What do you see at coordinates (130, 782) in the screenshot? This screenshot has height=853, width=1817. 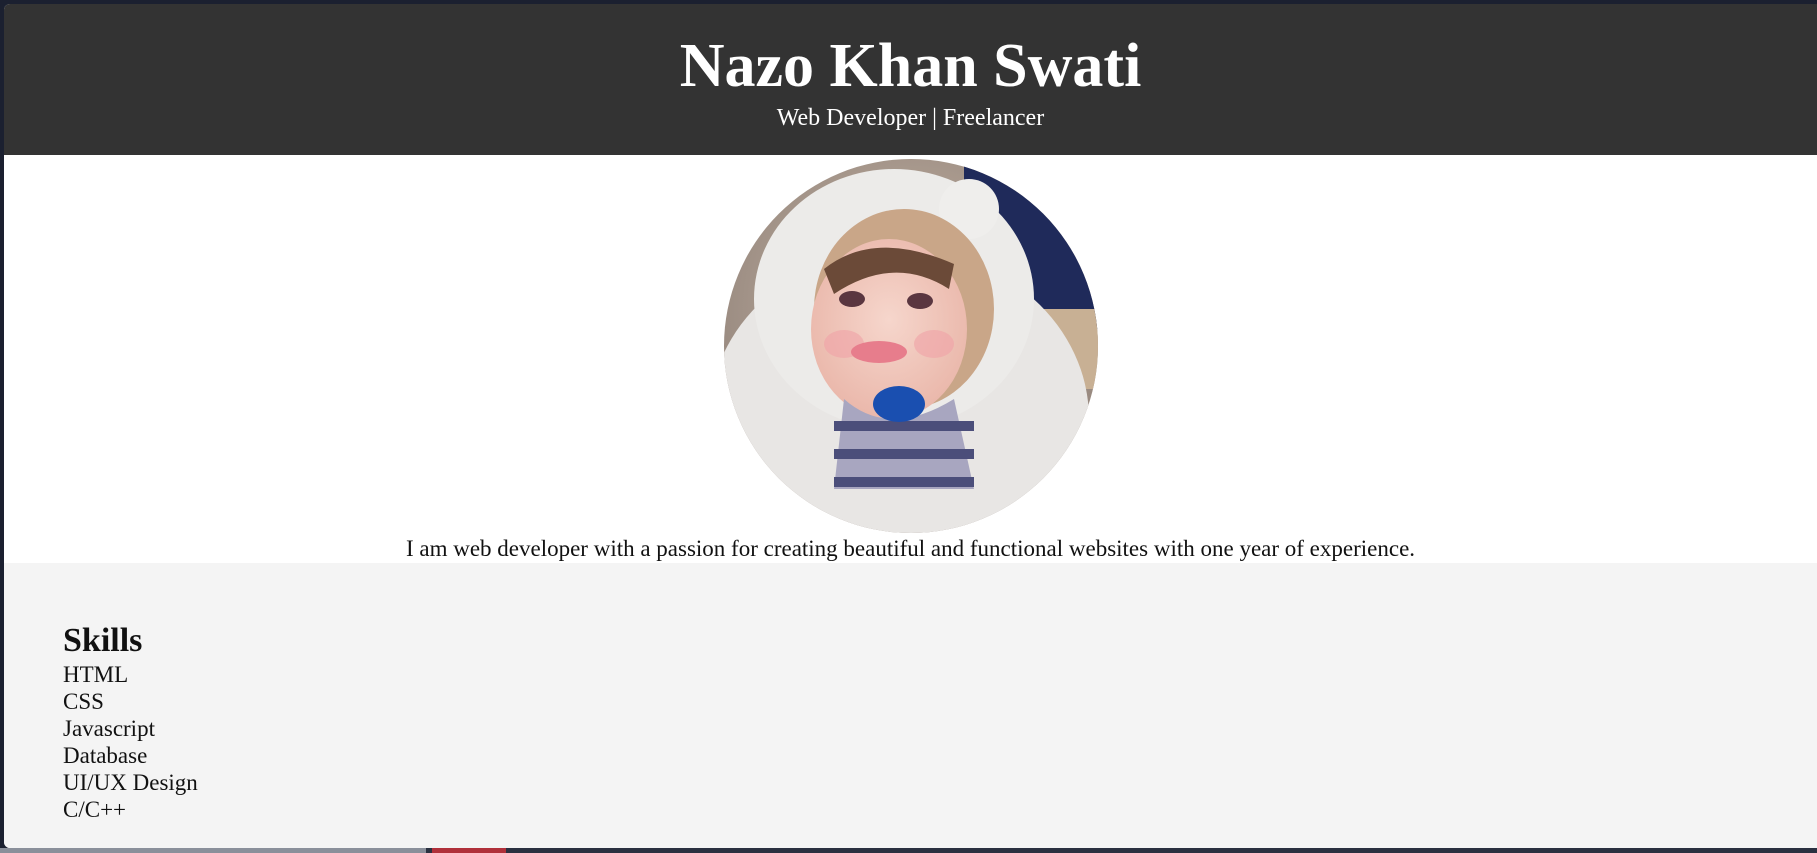 I see `skill-item: UI/UX Design` at bounding box center [130, 782].